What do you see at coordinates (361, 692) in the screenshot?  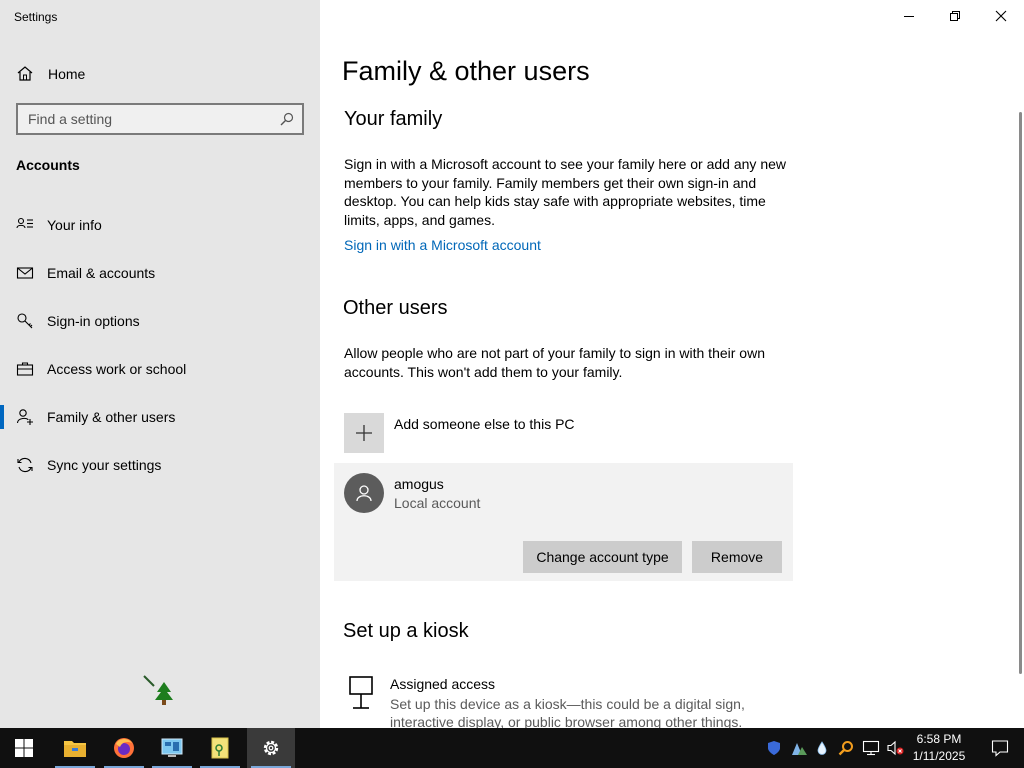 I see `kiosk-icon` at bounding box center [361, 692].